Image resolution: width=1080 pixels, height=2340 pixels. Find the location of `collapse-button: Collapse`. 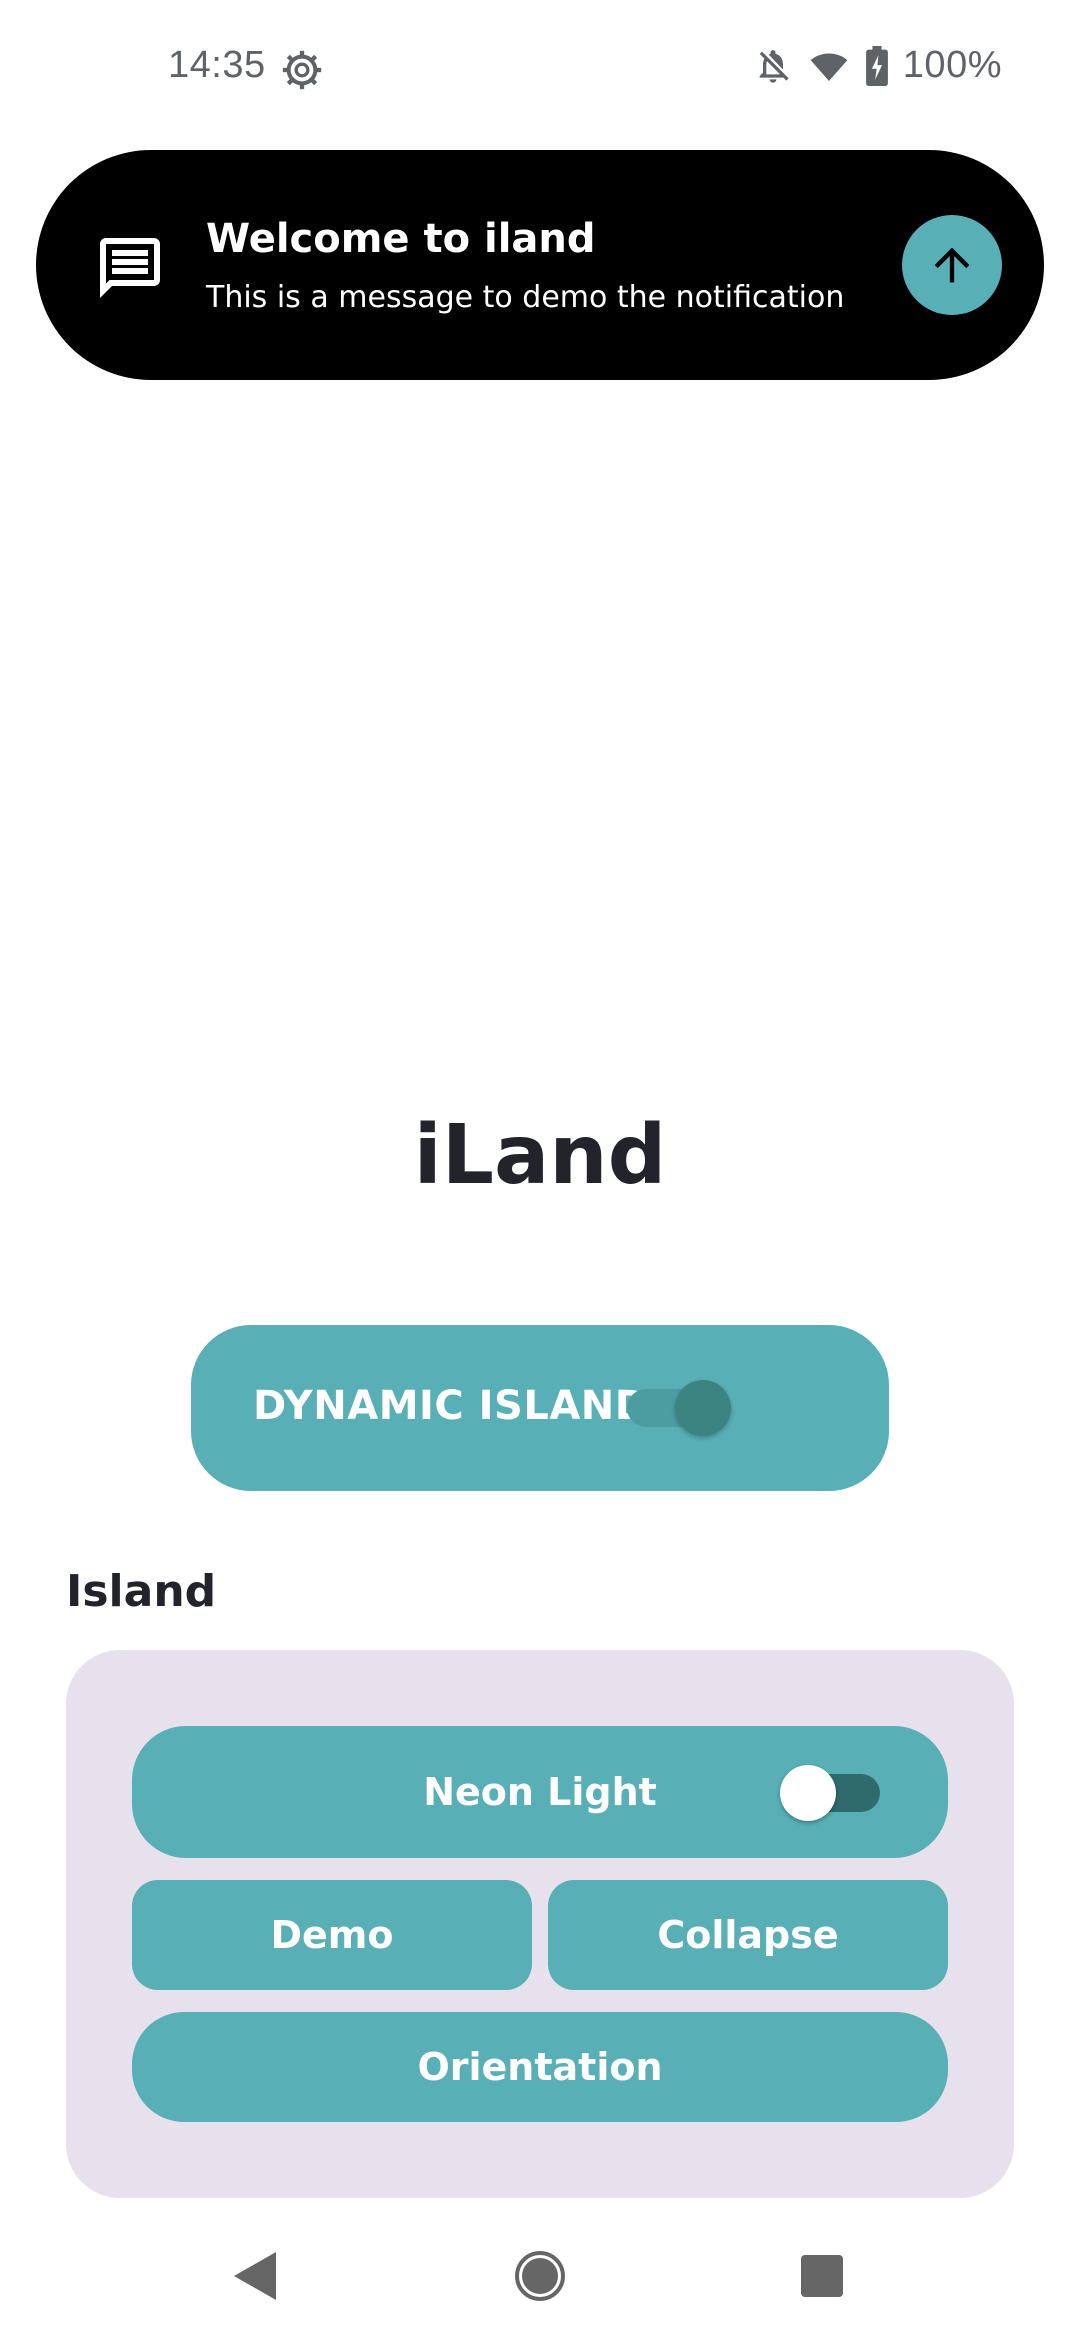

collapse-button: Collapse is located at coordinates (748, 1935).